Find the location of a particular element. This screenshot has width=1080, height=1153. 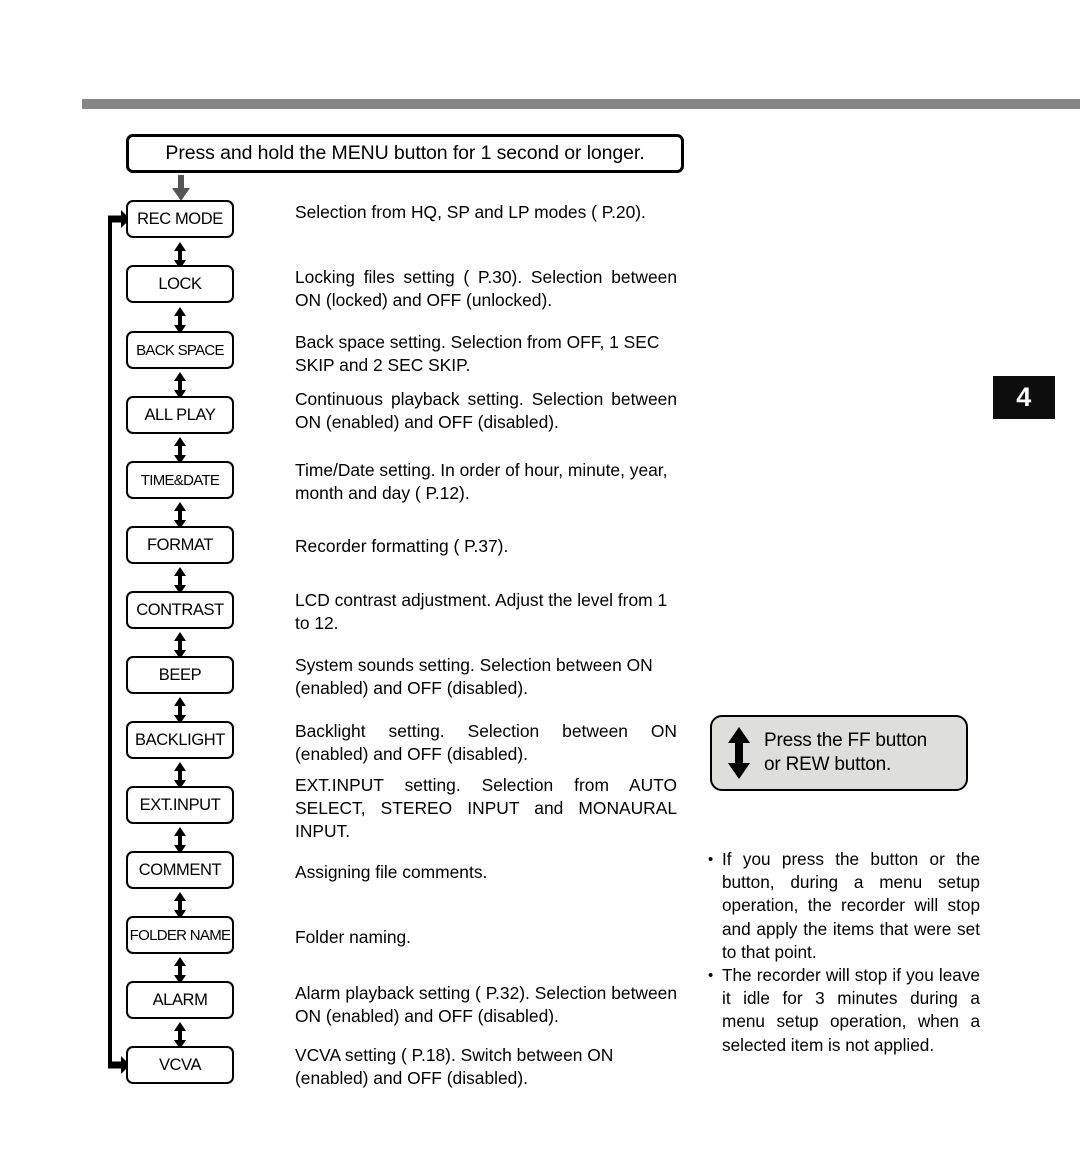

menu-box-label: FOLDER NAME is located at coordinates (180, 935).